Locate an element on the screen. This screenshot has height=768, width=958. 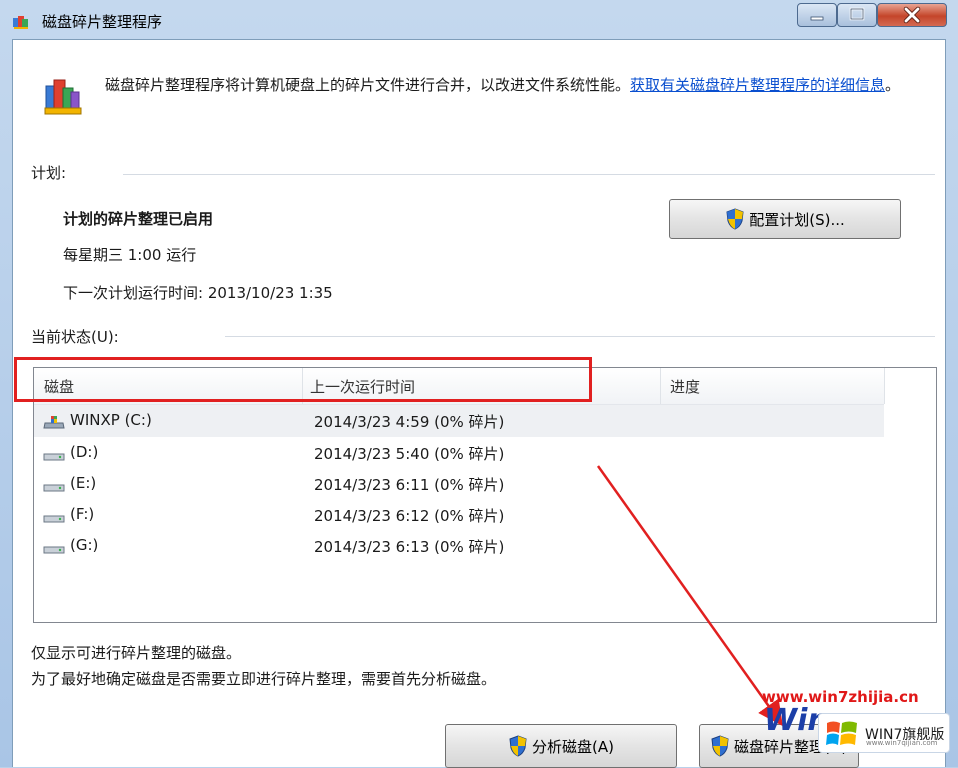
disk-name: (G:) is located at coordinates (84, 545).